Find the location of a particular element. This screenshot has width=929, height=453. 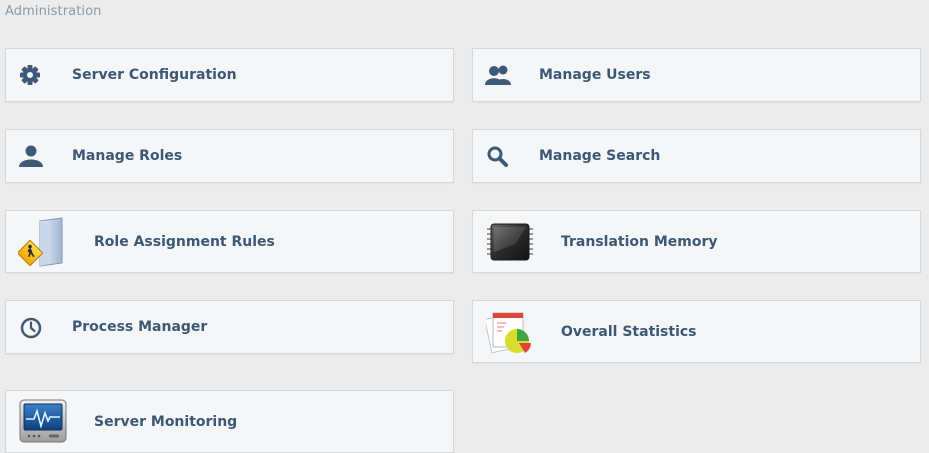

users-icon is located at coordinates (499, 75).